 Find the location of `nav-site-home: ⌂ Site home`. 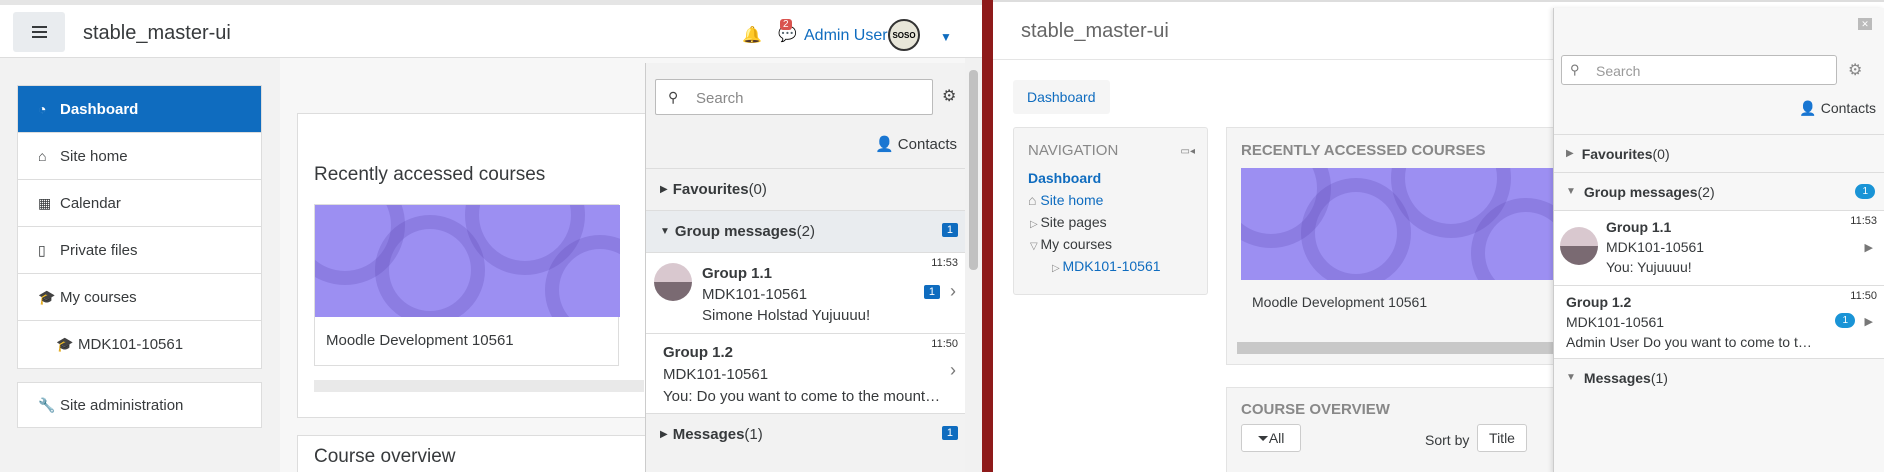

nav-site-home: ⌂ Site home is located at coordinates (1065, 200).